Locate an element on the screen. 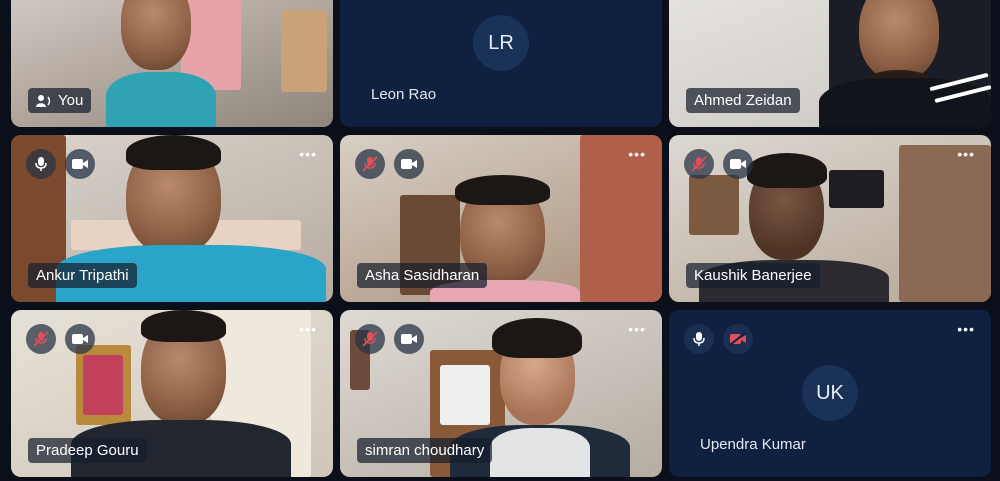 Image resolution: width=1000 pixels, height=481 pixels. participant-tile-upendra-kumar: ••• UK Upendra Kumar is located at coordinates (830, 393).